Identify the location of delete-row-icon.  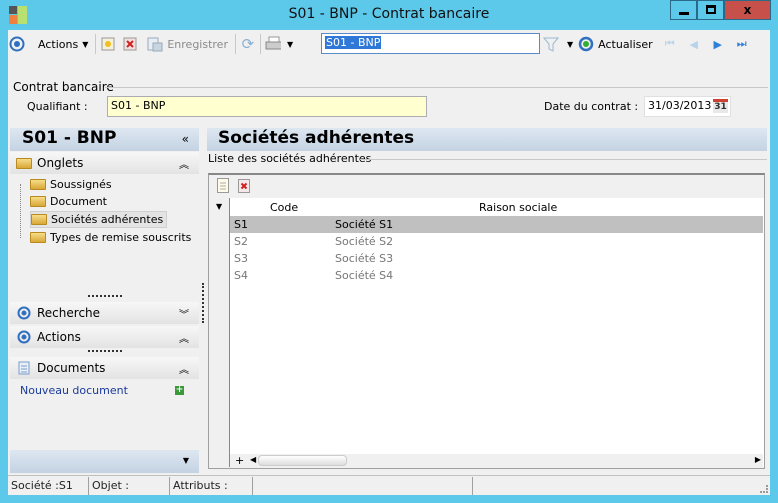
(244, 187).